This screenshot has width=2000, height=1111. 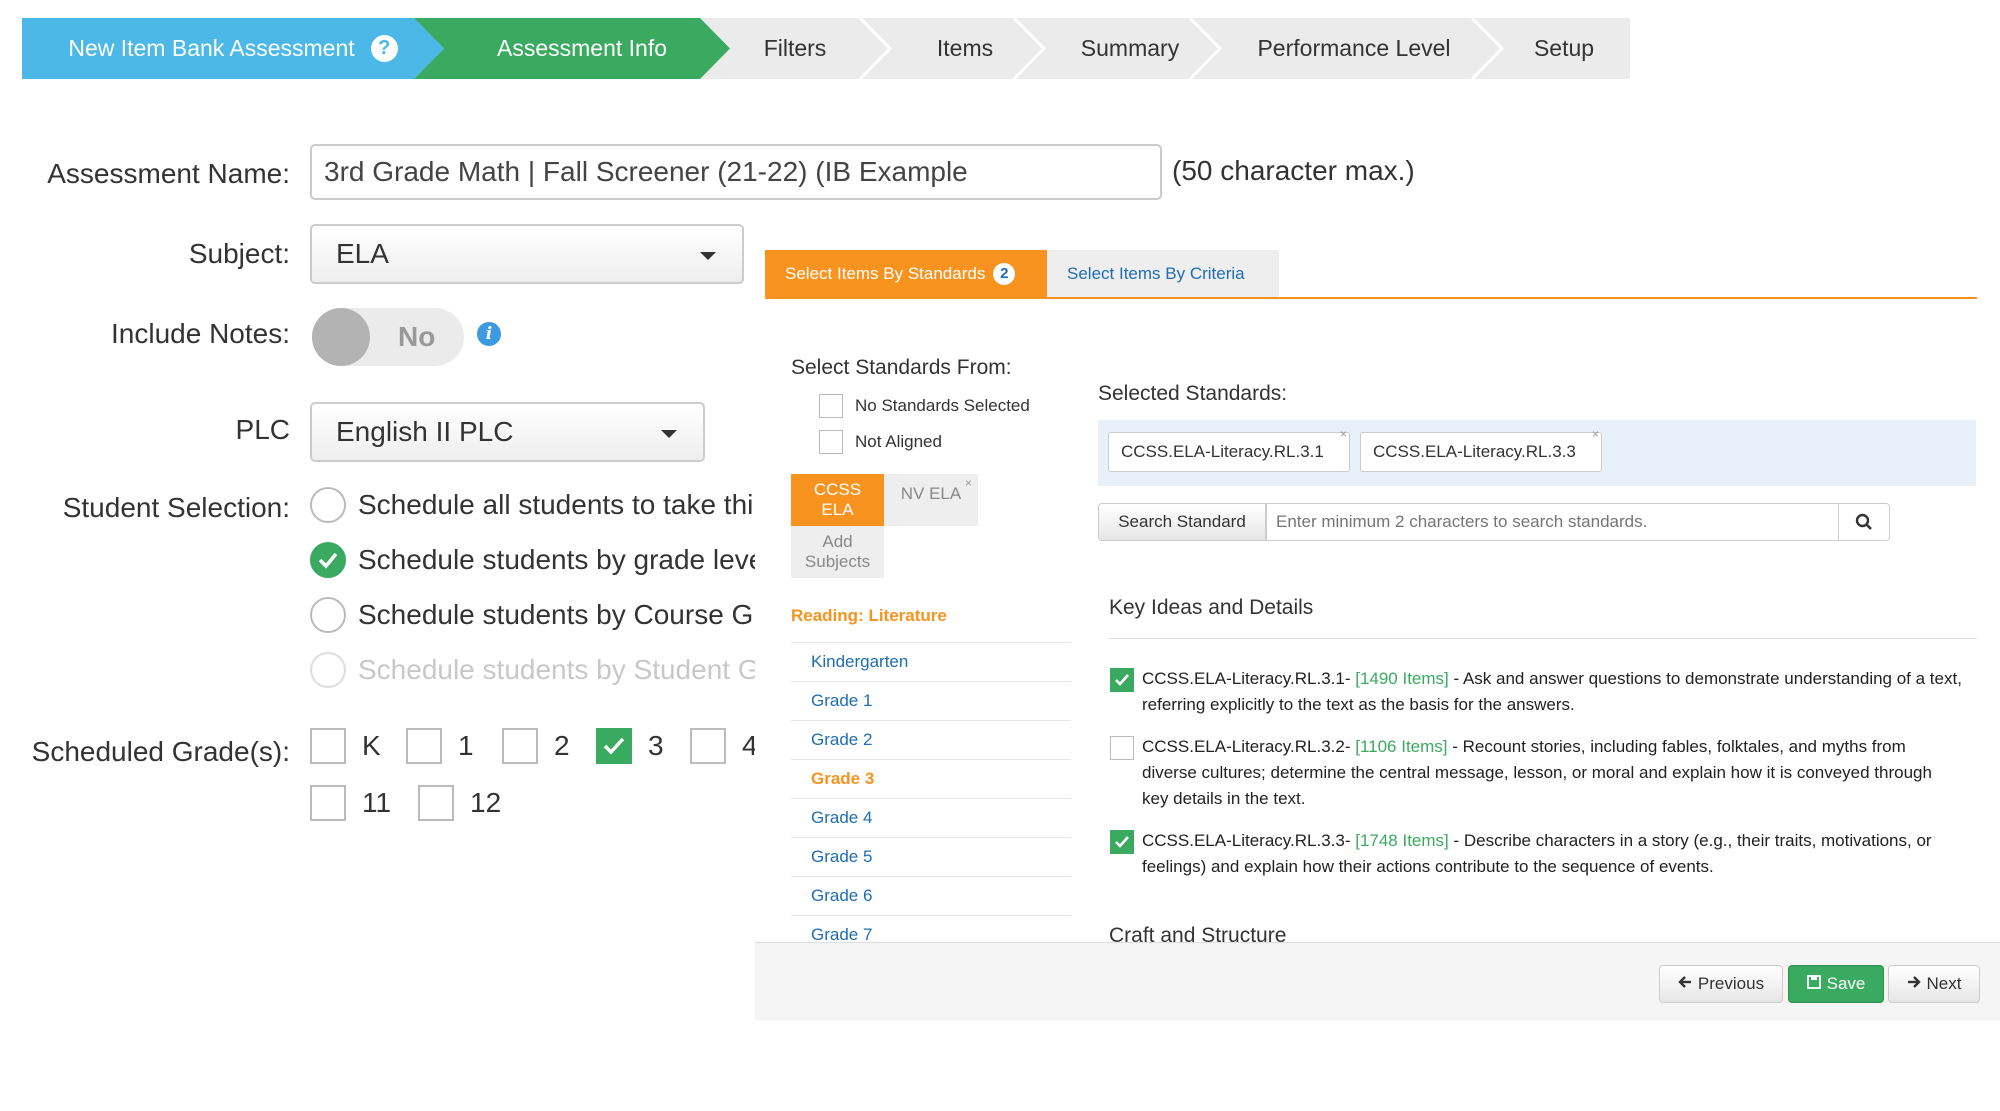 I want to click on step-assessment-info: Assessment Info, so click(x=572, y=48).